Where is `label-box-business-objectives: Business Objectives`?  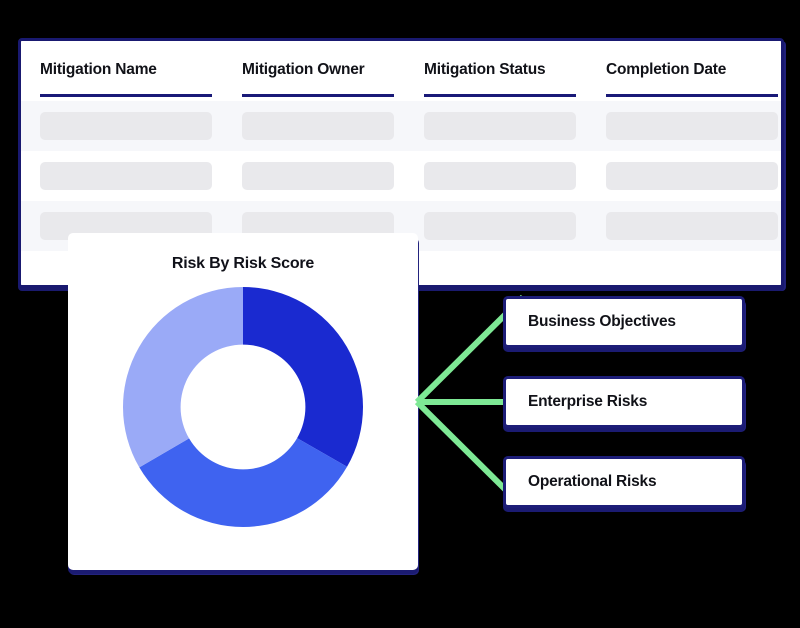
label-box-business-objectives: Business Objectives is located at coordinates (624, 322).